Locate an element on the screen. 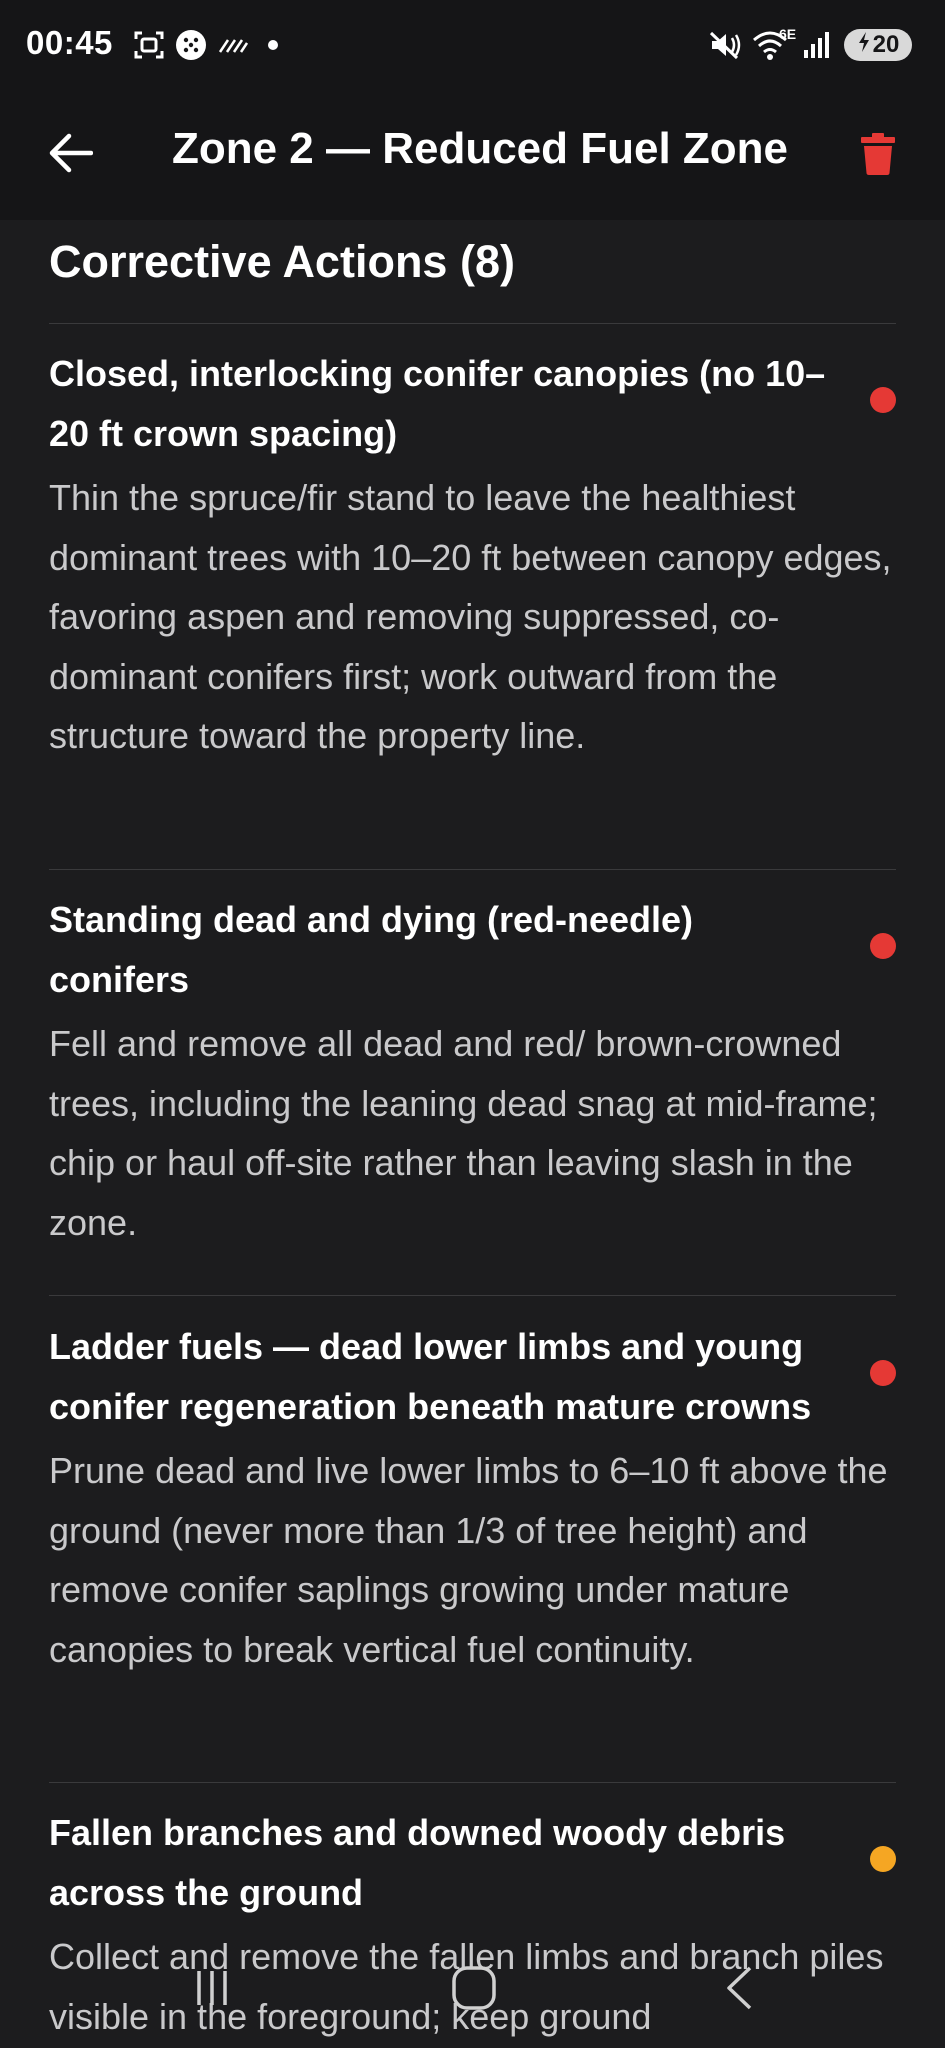  recent-apps-icon is located at coordinates (212, 1990).